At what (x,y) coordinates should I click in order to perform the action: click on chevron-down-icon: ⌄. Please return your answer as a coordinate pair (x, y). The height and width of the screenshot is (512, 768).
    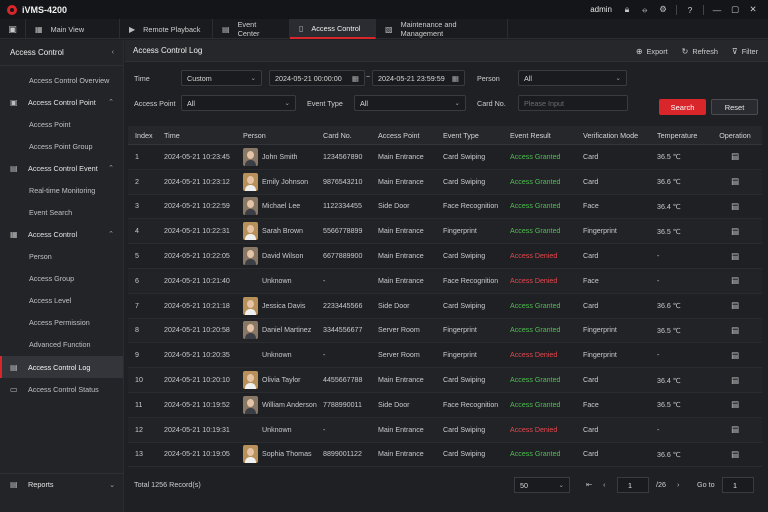
    Looking at the image, I should click on (618, 78).